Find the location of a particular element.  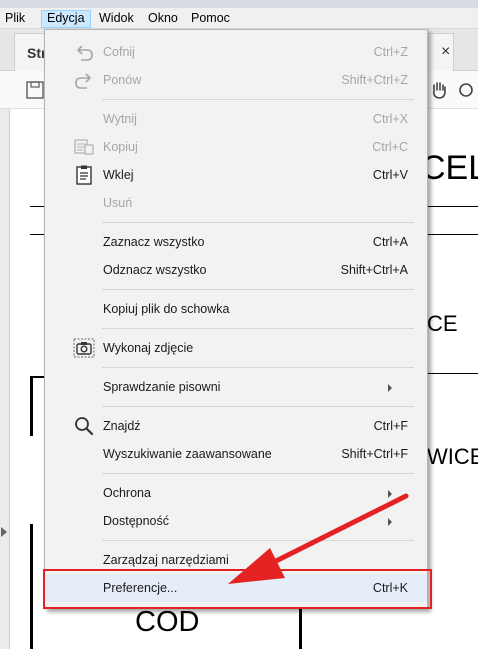

red-arrow-icon is located at coordinates (318, 538).